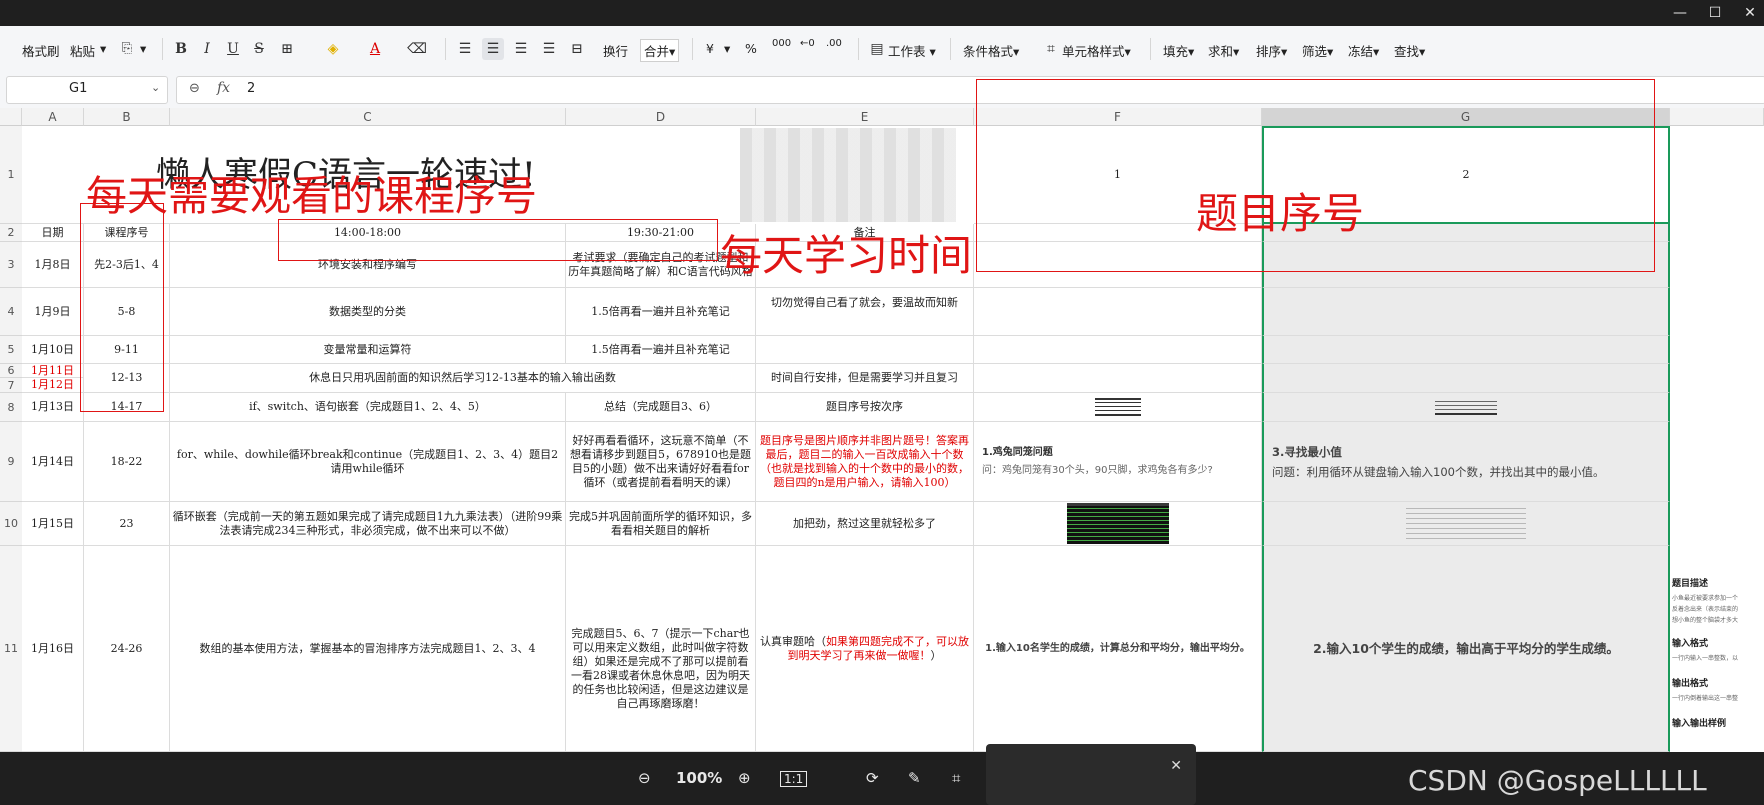 The width and height of the screenshot is (1764, 805). Describe the element at coordinates (11, 175) in the screenshot. I see `row-header-1: 1` at that location.